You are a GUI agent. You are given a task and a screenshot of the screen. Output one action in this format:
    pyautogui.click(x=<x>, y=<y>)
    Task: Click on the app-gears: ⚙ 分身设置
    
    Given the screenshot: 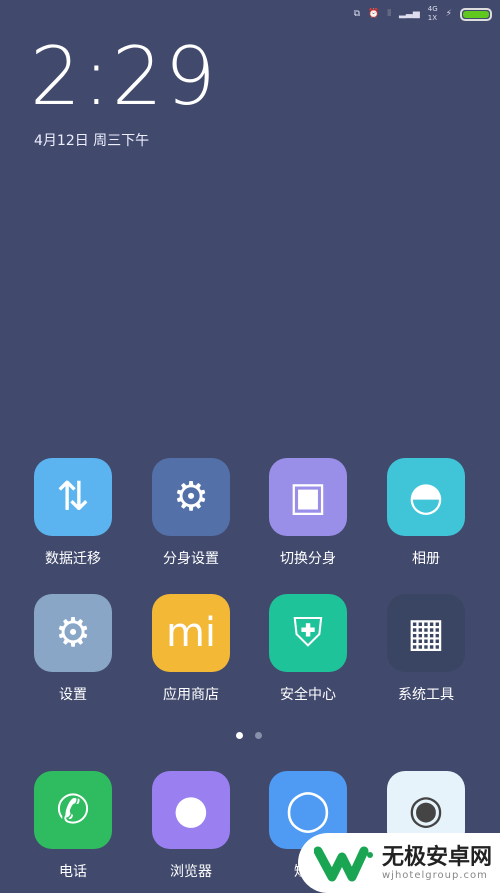 What is the action you would take?
    pyautogui.click(x=191, y=513)
    